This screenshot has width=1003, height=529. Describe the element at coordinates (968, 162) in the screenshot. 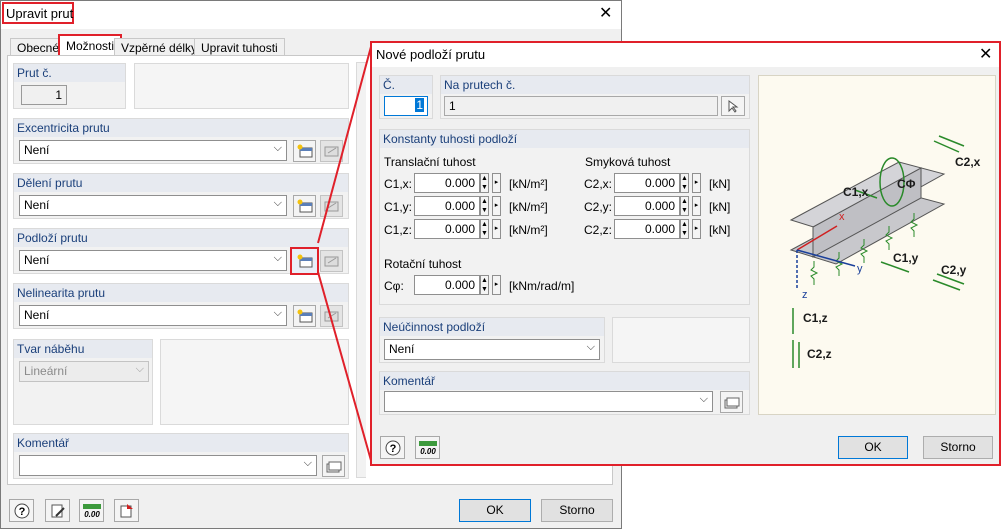

I see `diagram-c2x-label: C2,x` at that location.